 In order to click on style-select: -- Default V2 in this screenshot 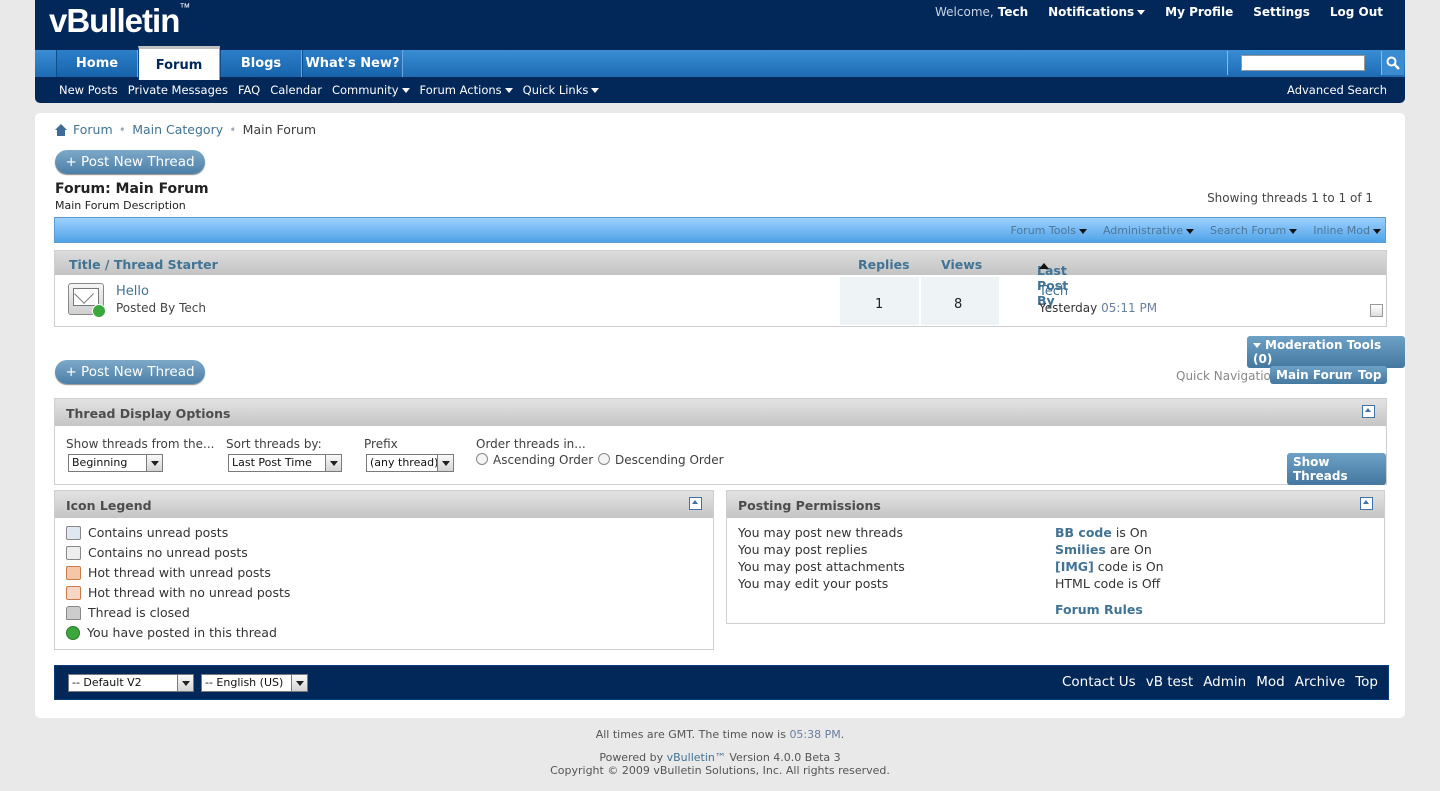, I will do `click(131, 683)`.